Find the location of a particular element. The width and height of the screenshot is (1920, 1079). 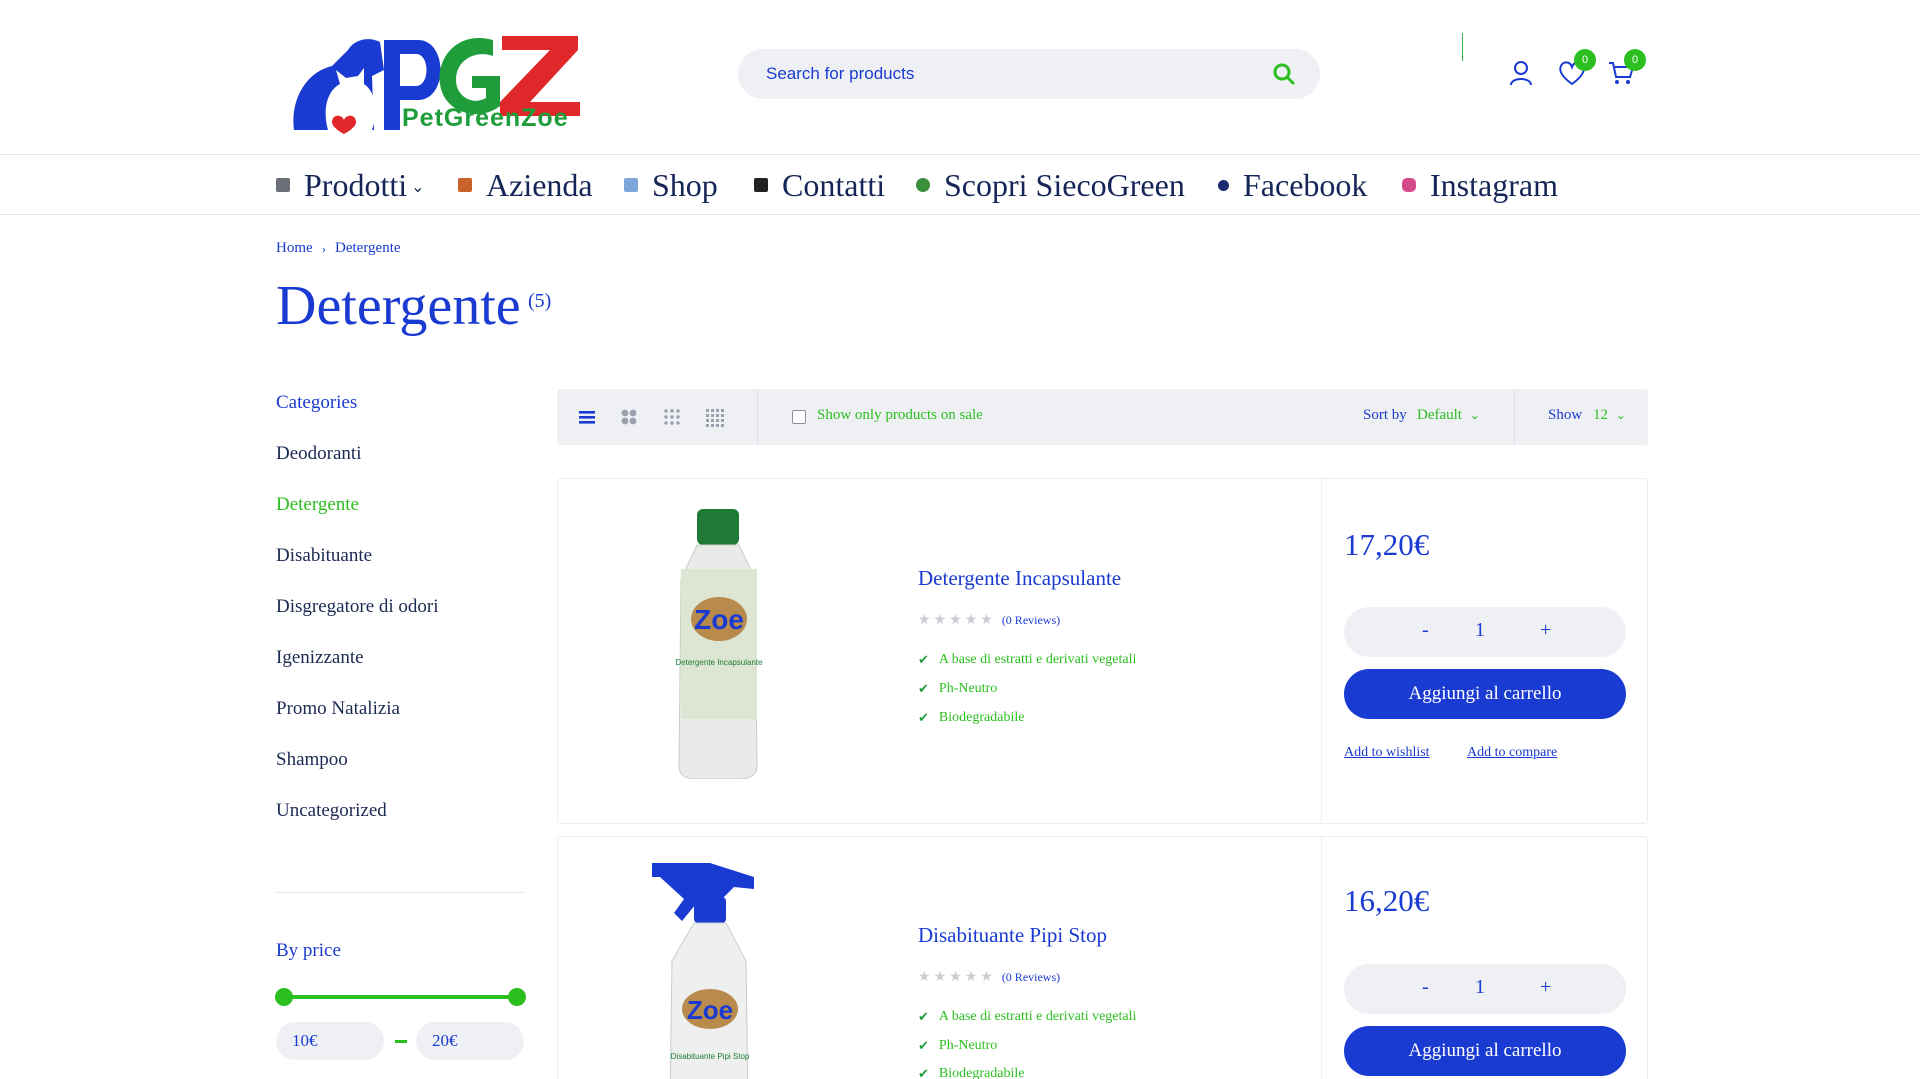

chevron-right-icon: › is located at coordinates (324, 248).